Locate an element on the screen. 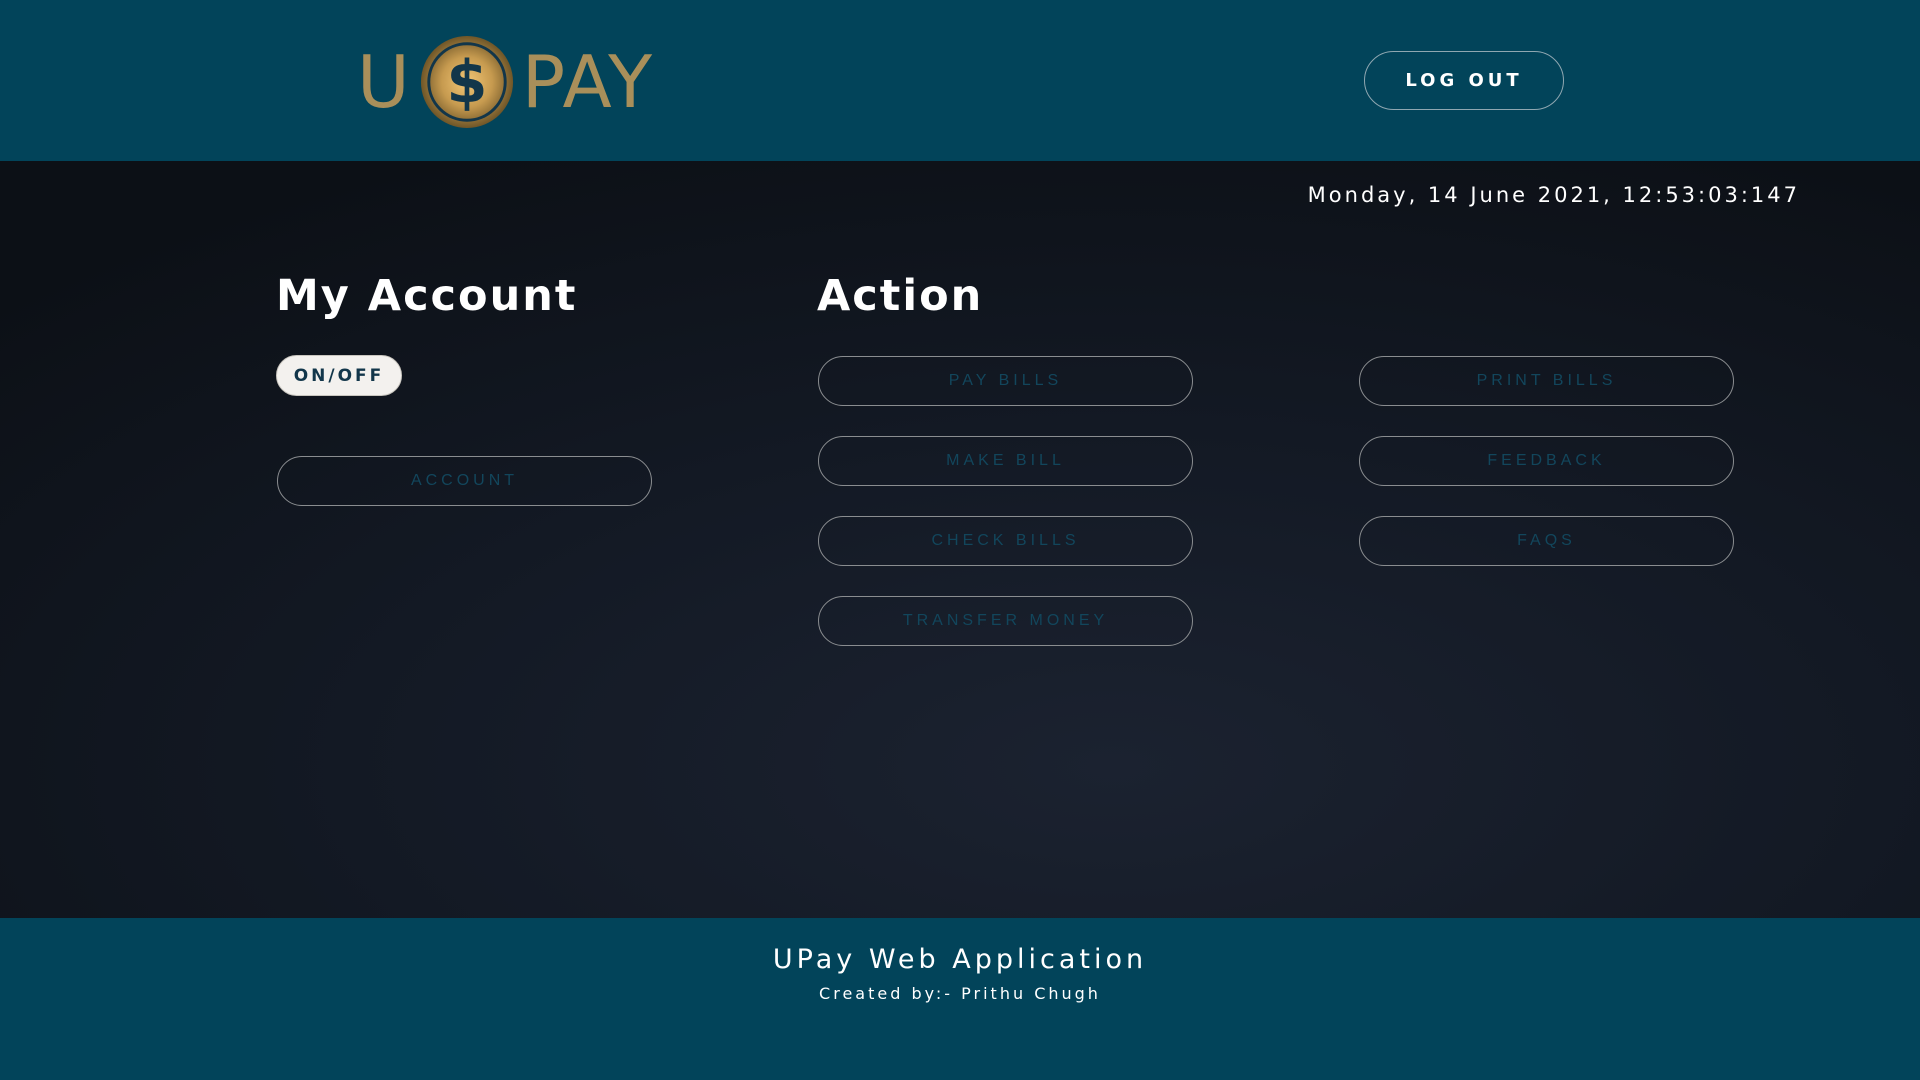 The height and width of the screenshot is (1080, 1920). check-bills-button: CHECK BILLS is located at coordinates (1005, 541).